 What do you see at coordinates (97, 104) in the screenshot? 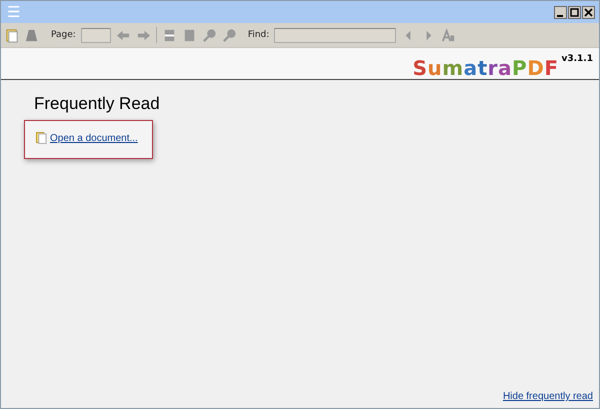
I see `section-heading: Frequently Read` at bounding box center [97, 104].